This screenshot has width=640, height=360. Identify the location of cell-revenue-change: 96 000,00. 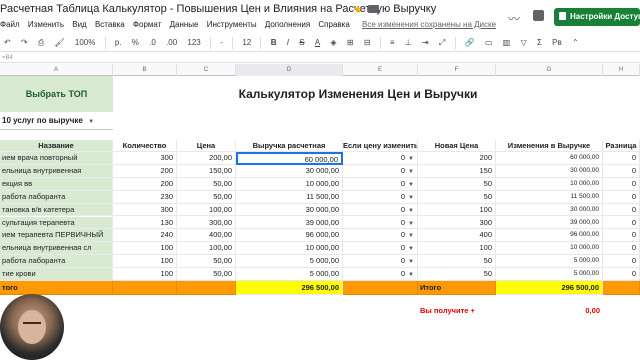
(549, 236).